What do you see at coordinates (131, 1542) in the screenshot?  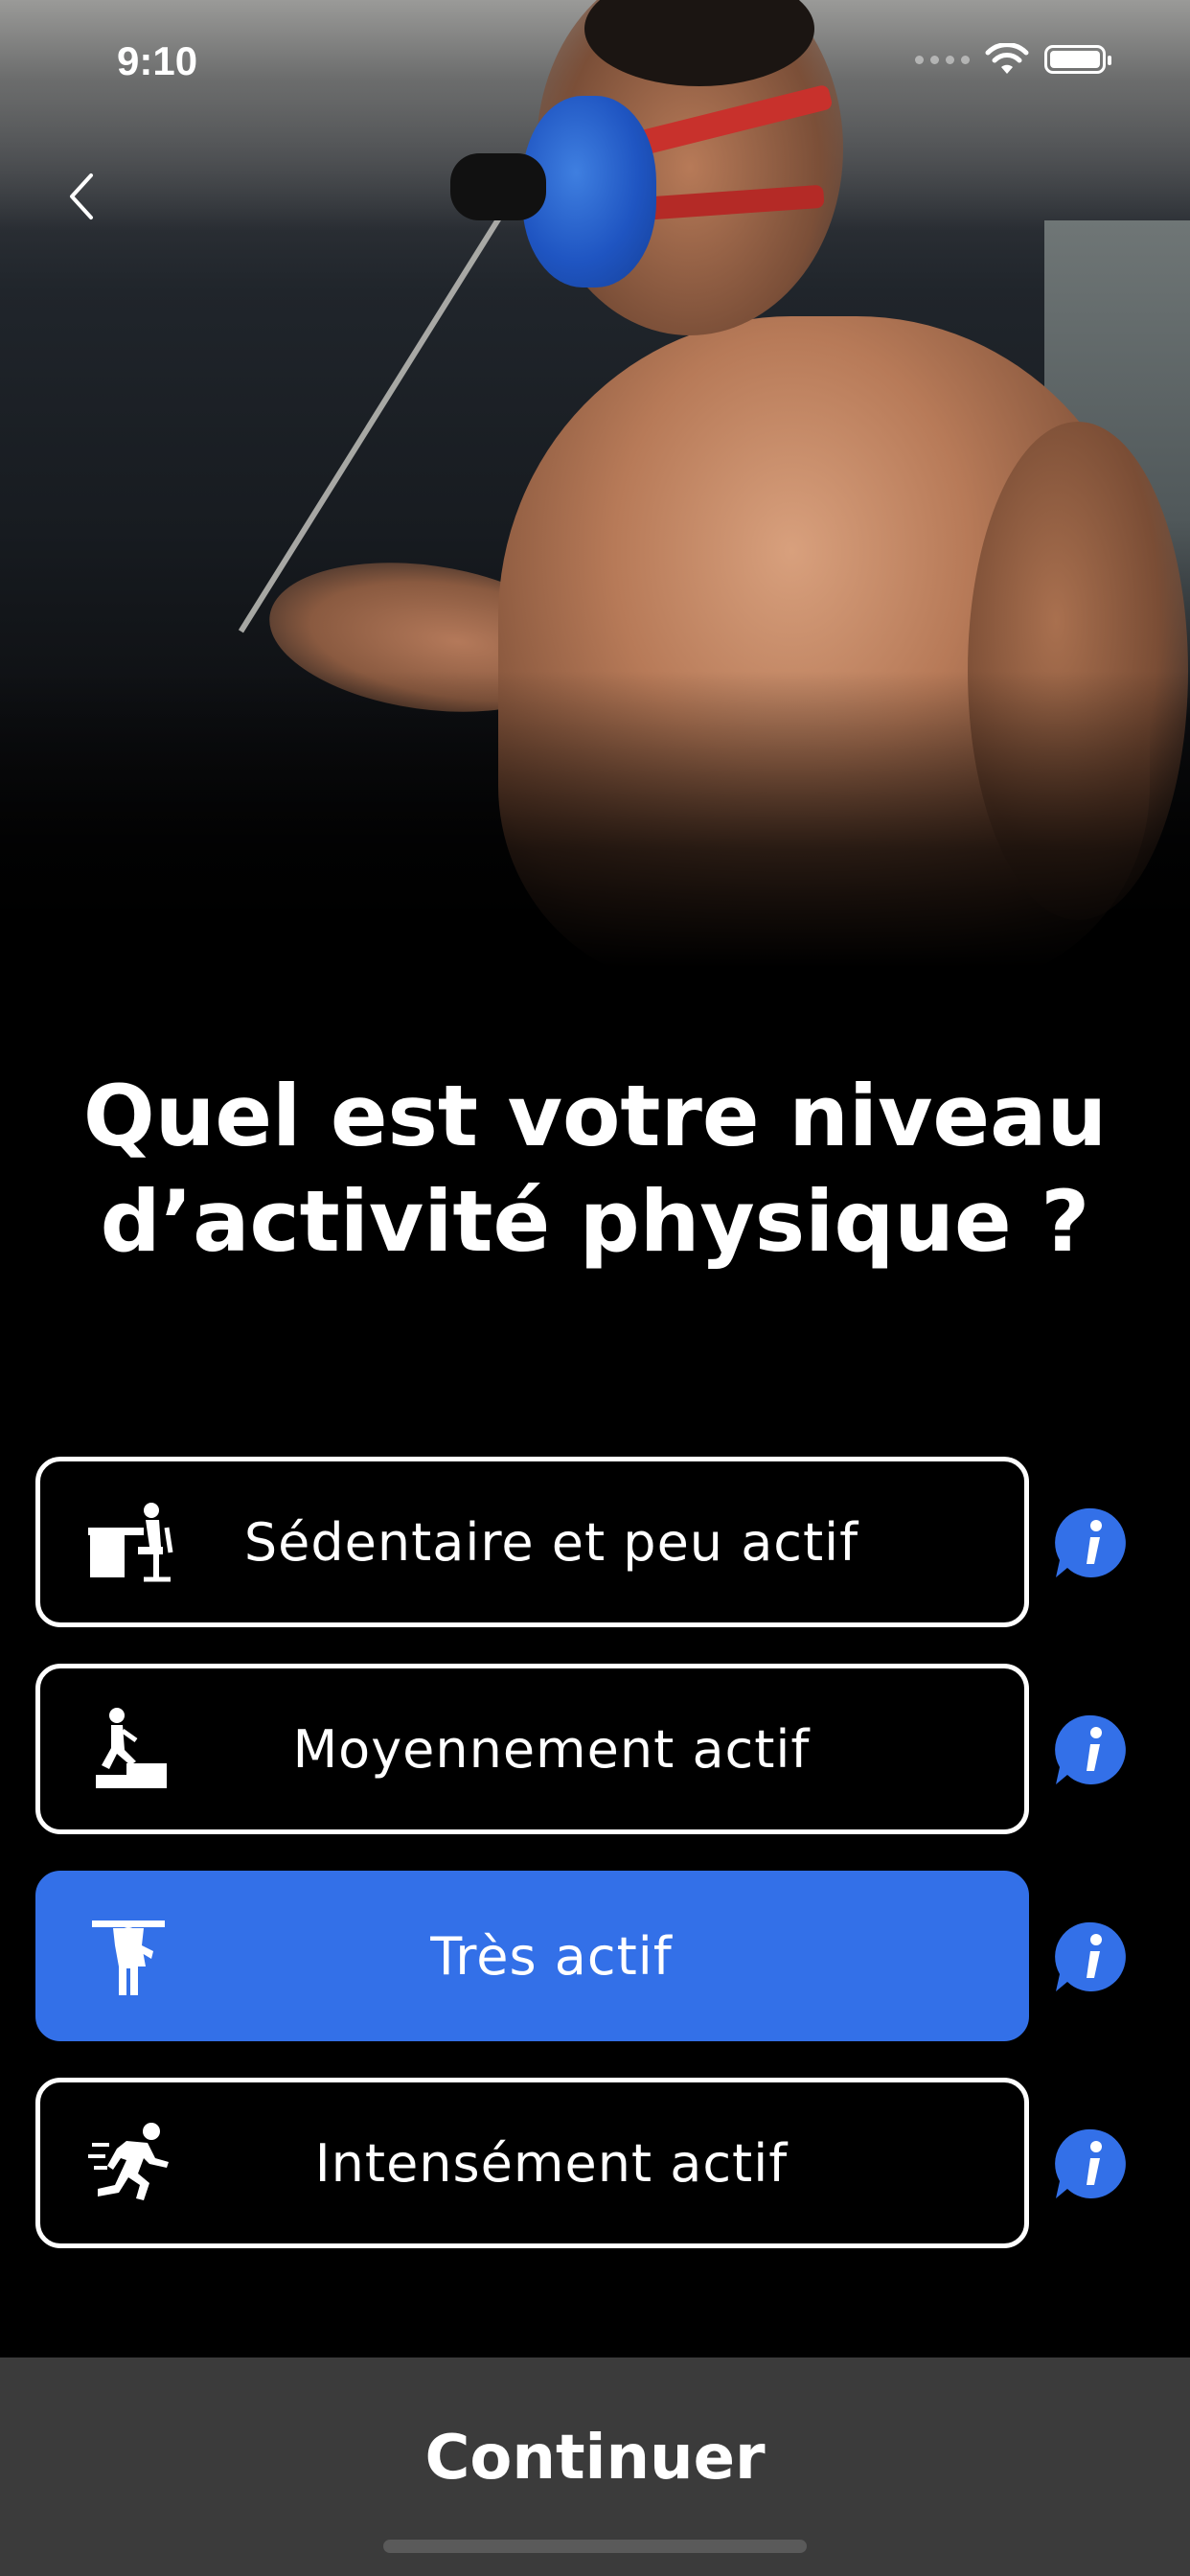 I see `desk-sitting-icon` at bounding box center [131, 1542].